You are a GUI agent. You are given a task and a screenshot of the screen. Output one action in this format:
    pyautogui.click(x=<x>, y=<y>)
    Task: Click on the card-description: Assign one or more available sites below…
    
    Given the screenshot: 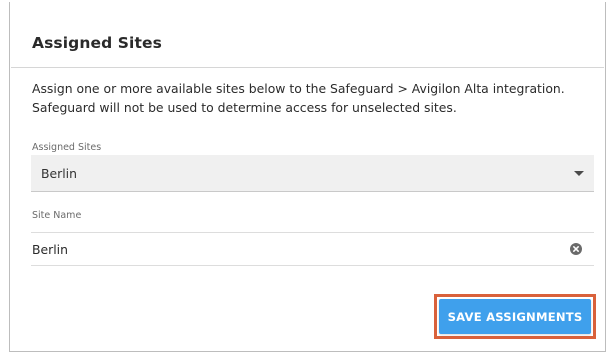 What is the action you would take?
    pyautogui.click(x=312, y=98)
    